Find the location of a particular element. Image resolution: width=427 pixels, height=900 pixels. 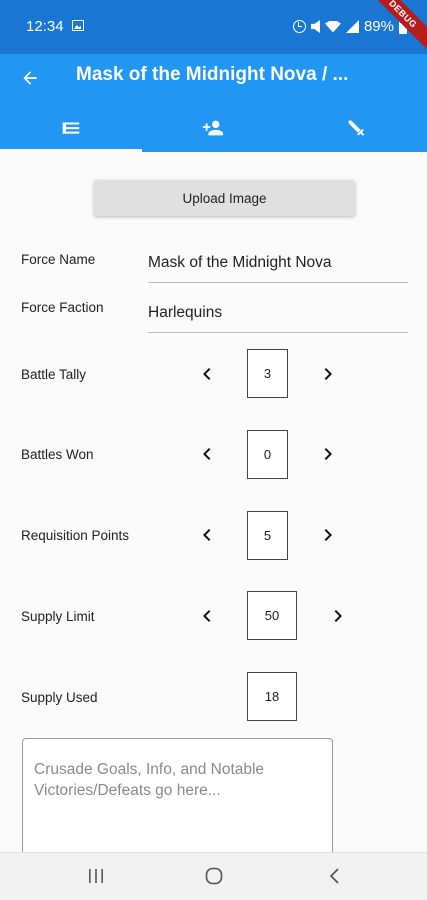

back-button is located at coordinates (30, 78).